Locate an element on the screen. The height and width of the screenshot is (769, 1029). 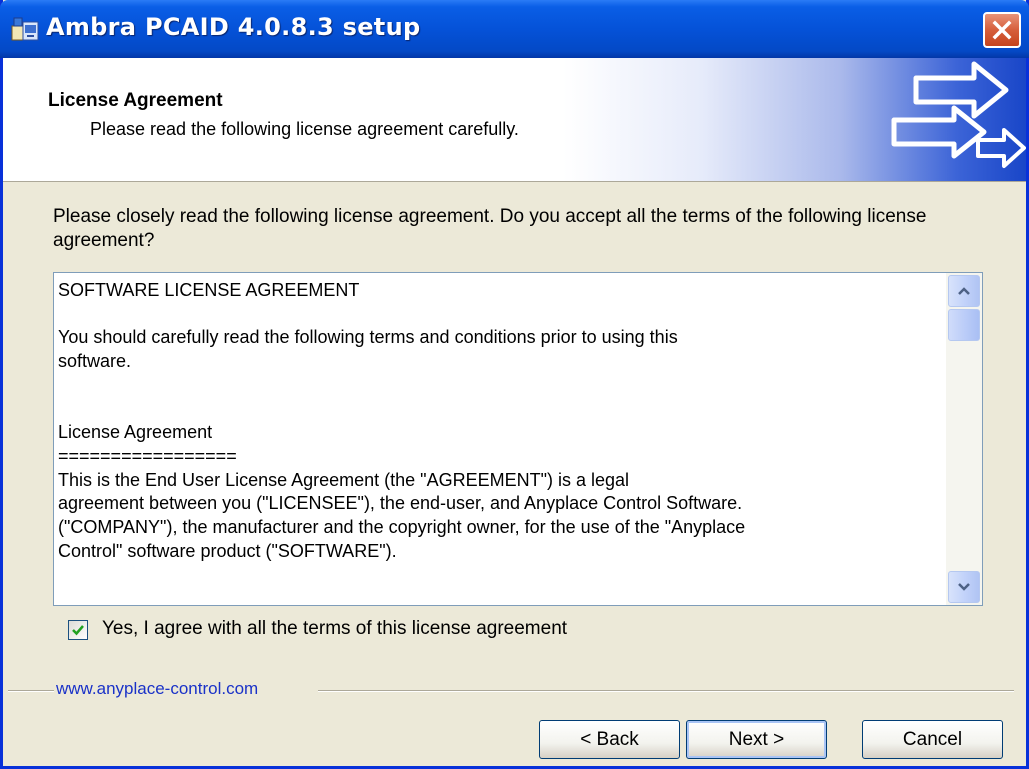
scroll-thumb is located at coordinates (964, 325).